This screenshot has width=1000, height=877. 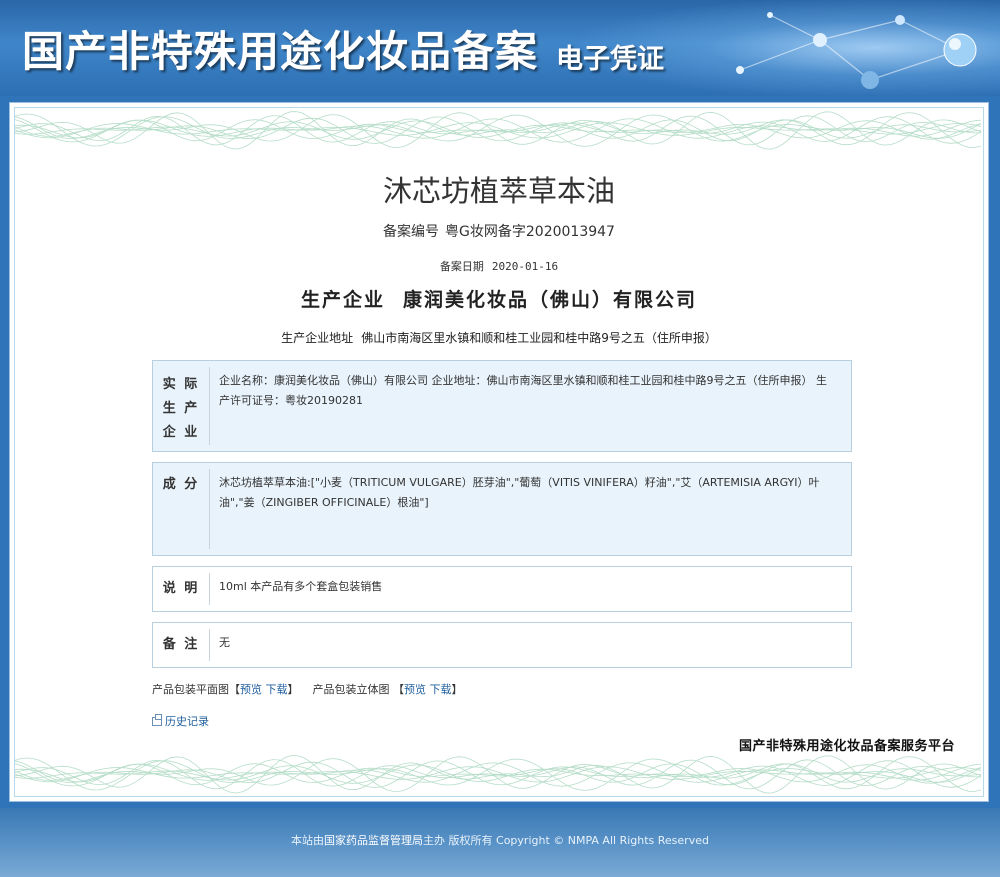 What do you see at coordinates (856, 50) in the screenshot?
I see `molecule-decoration-icon` at bounding box center [856, 50].